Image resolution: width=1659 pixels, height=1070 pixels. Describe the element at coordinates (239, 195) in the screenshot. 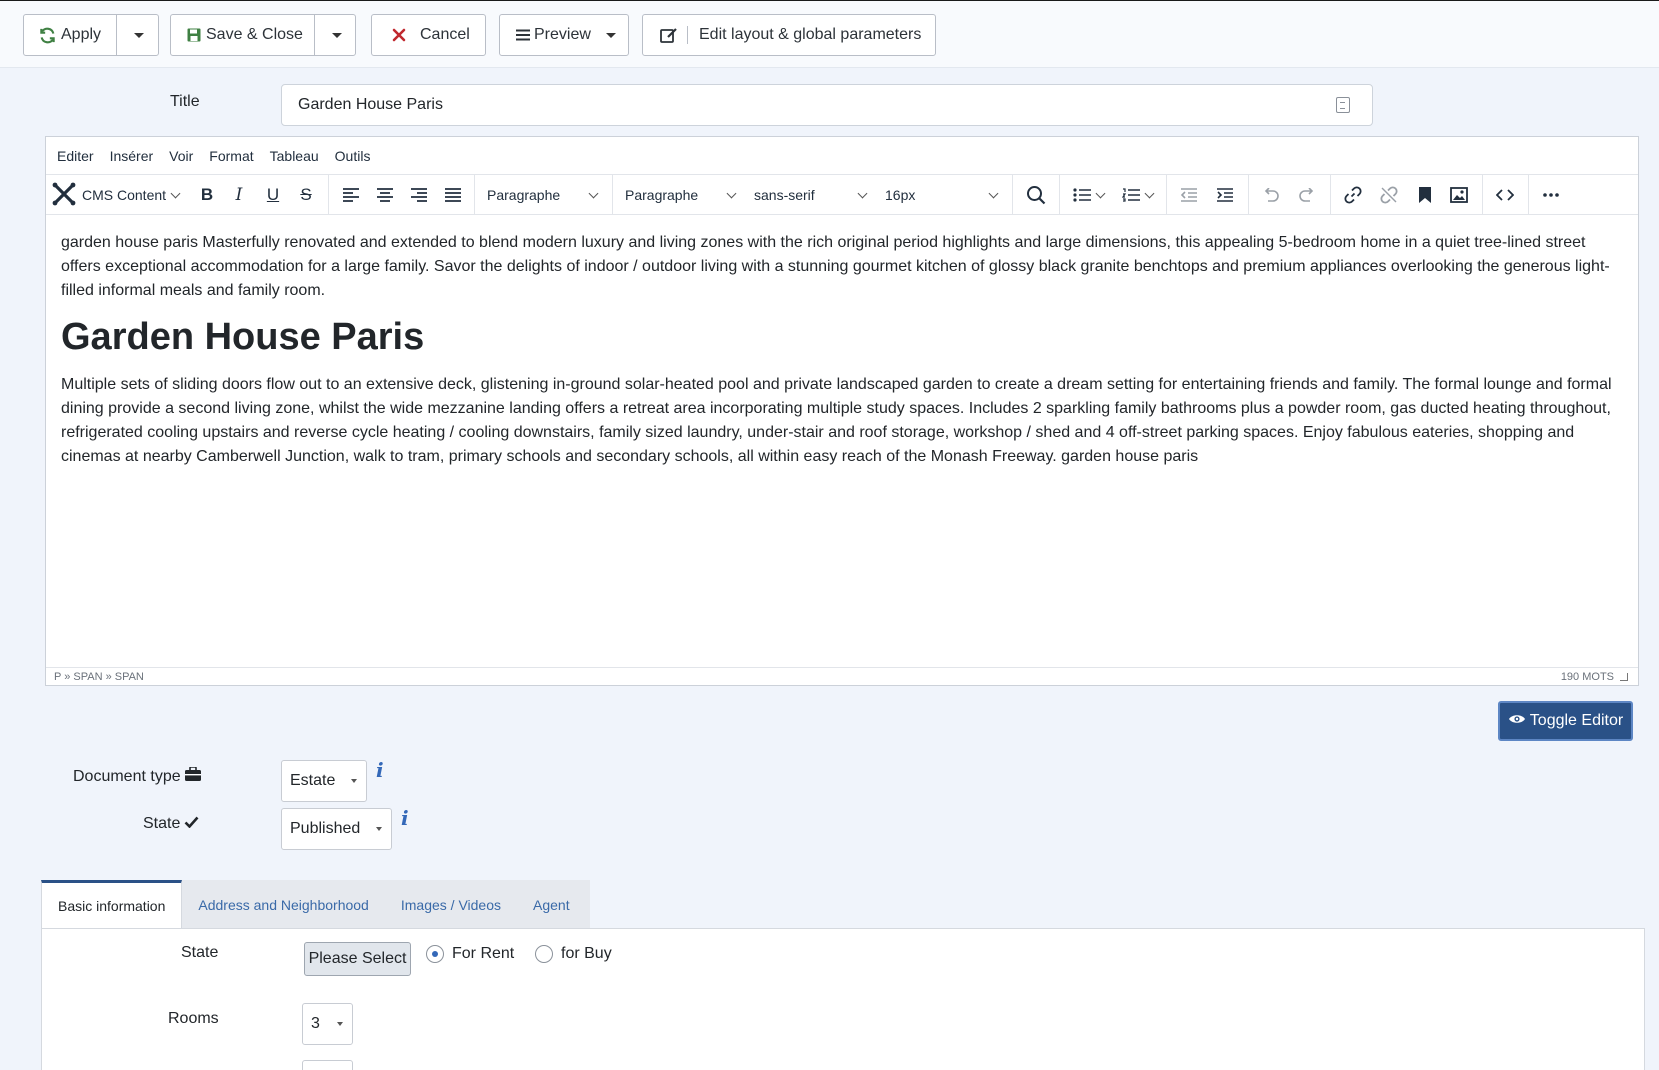

I see `italic-button: I` at that location.